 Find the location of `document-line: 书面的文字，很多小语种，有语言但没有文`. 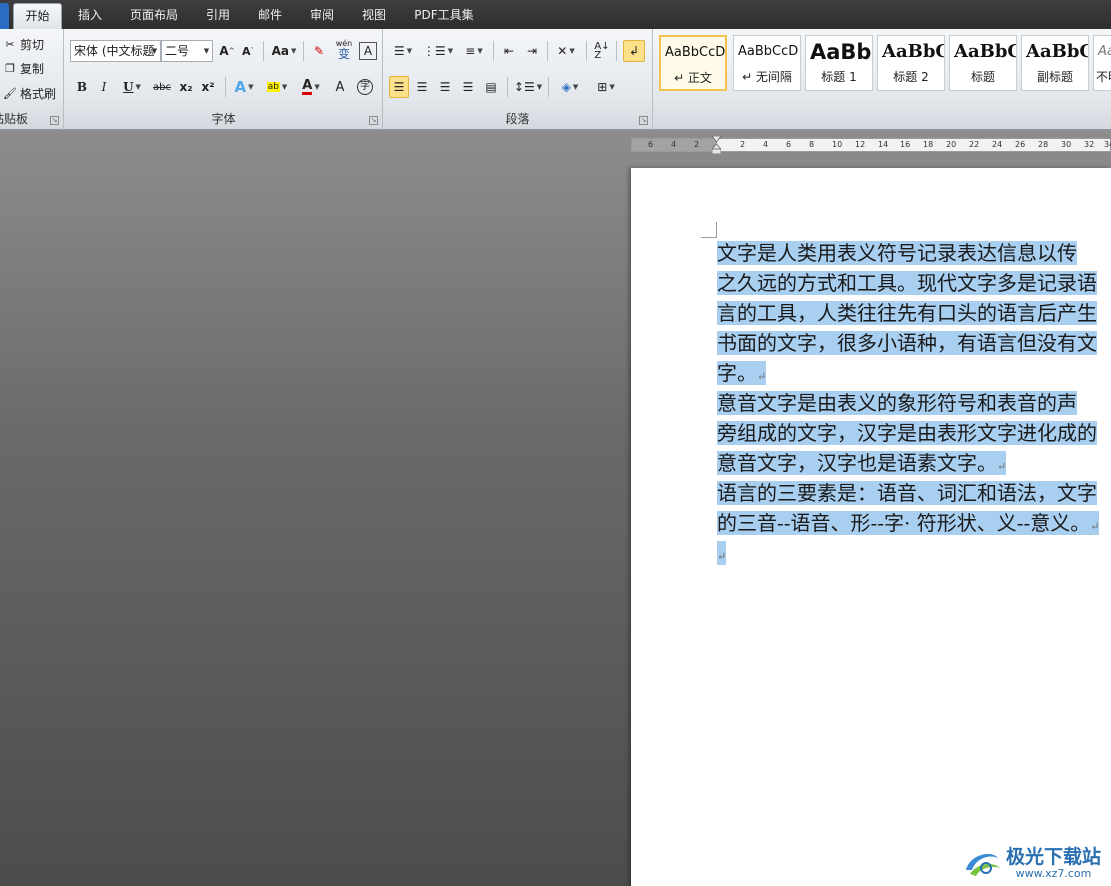

document-line: 书面的文字，很多小语种，有语言但没有文 is located at coordinates (907, 343).